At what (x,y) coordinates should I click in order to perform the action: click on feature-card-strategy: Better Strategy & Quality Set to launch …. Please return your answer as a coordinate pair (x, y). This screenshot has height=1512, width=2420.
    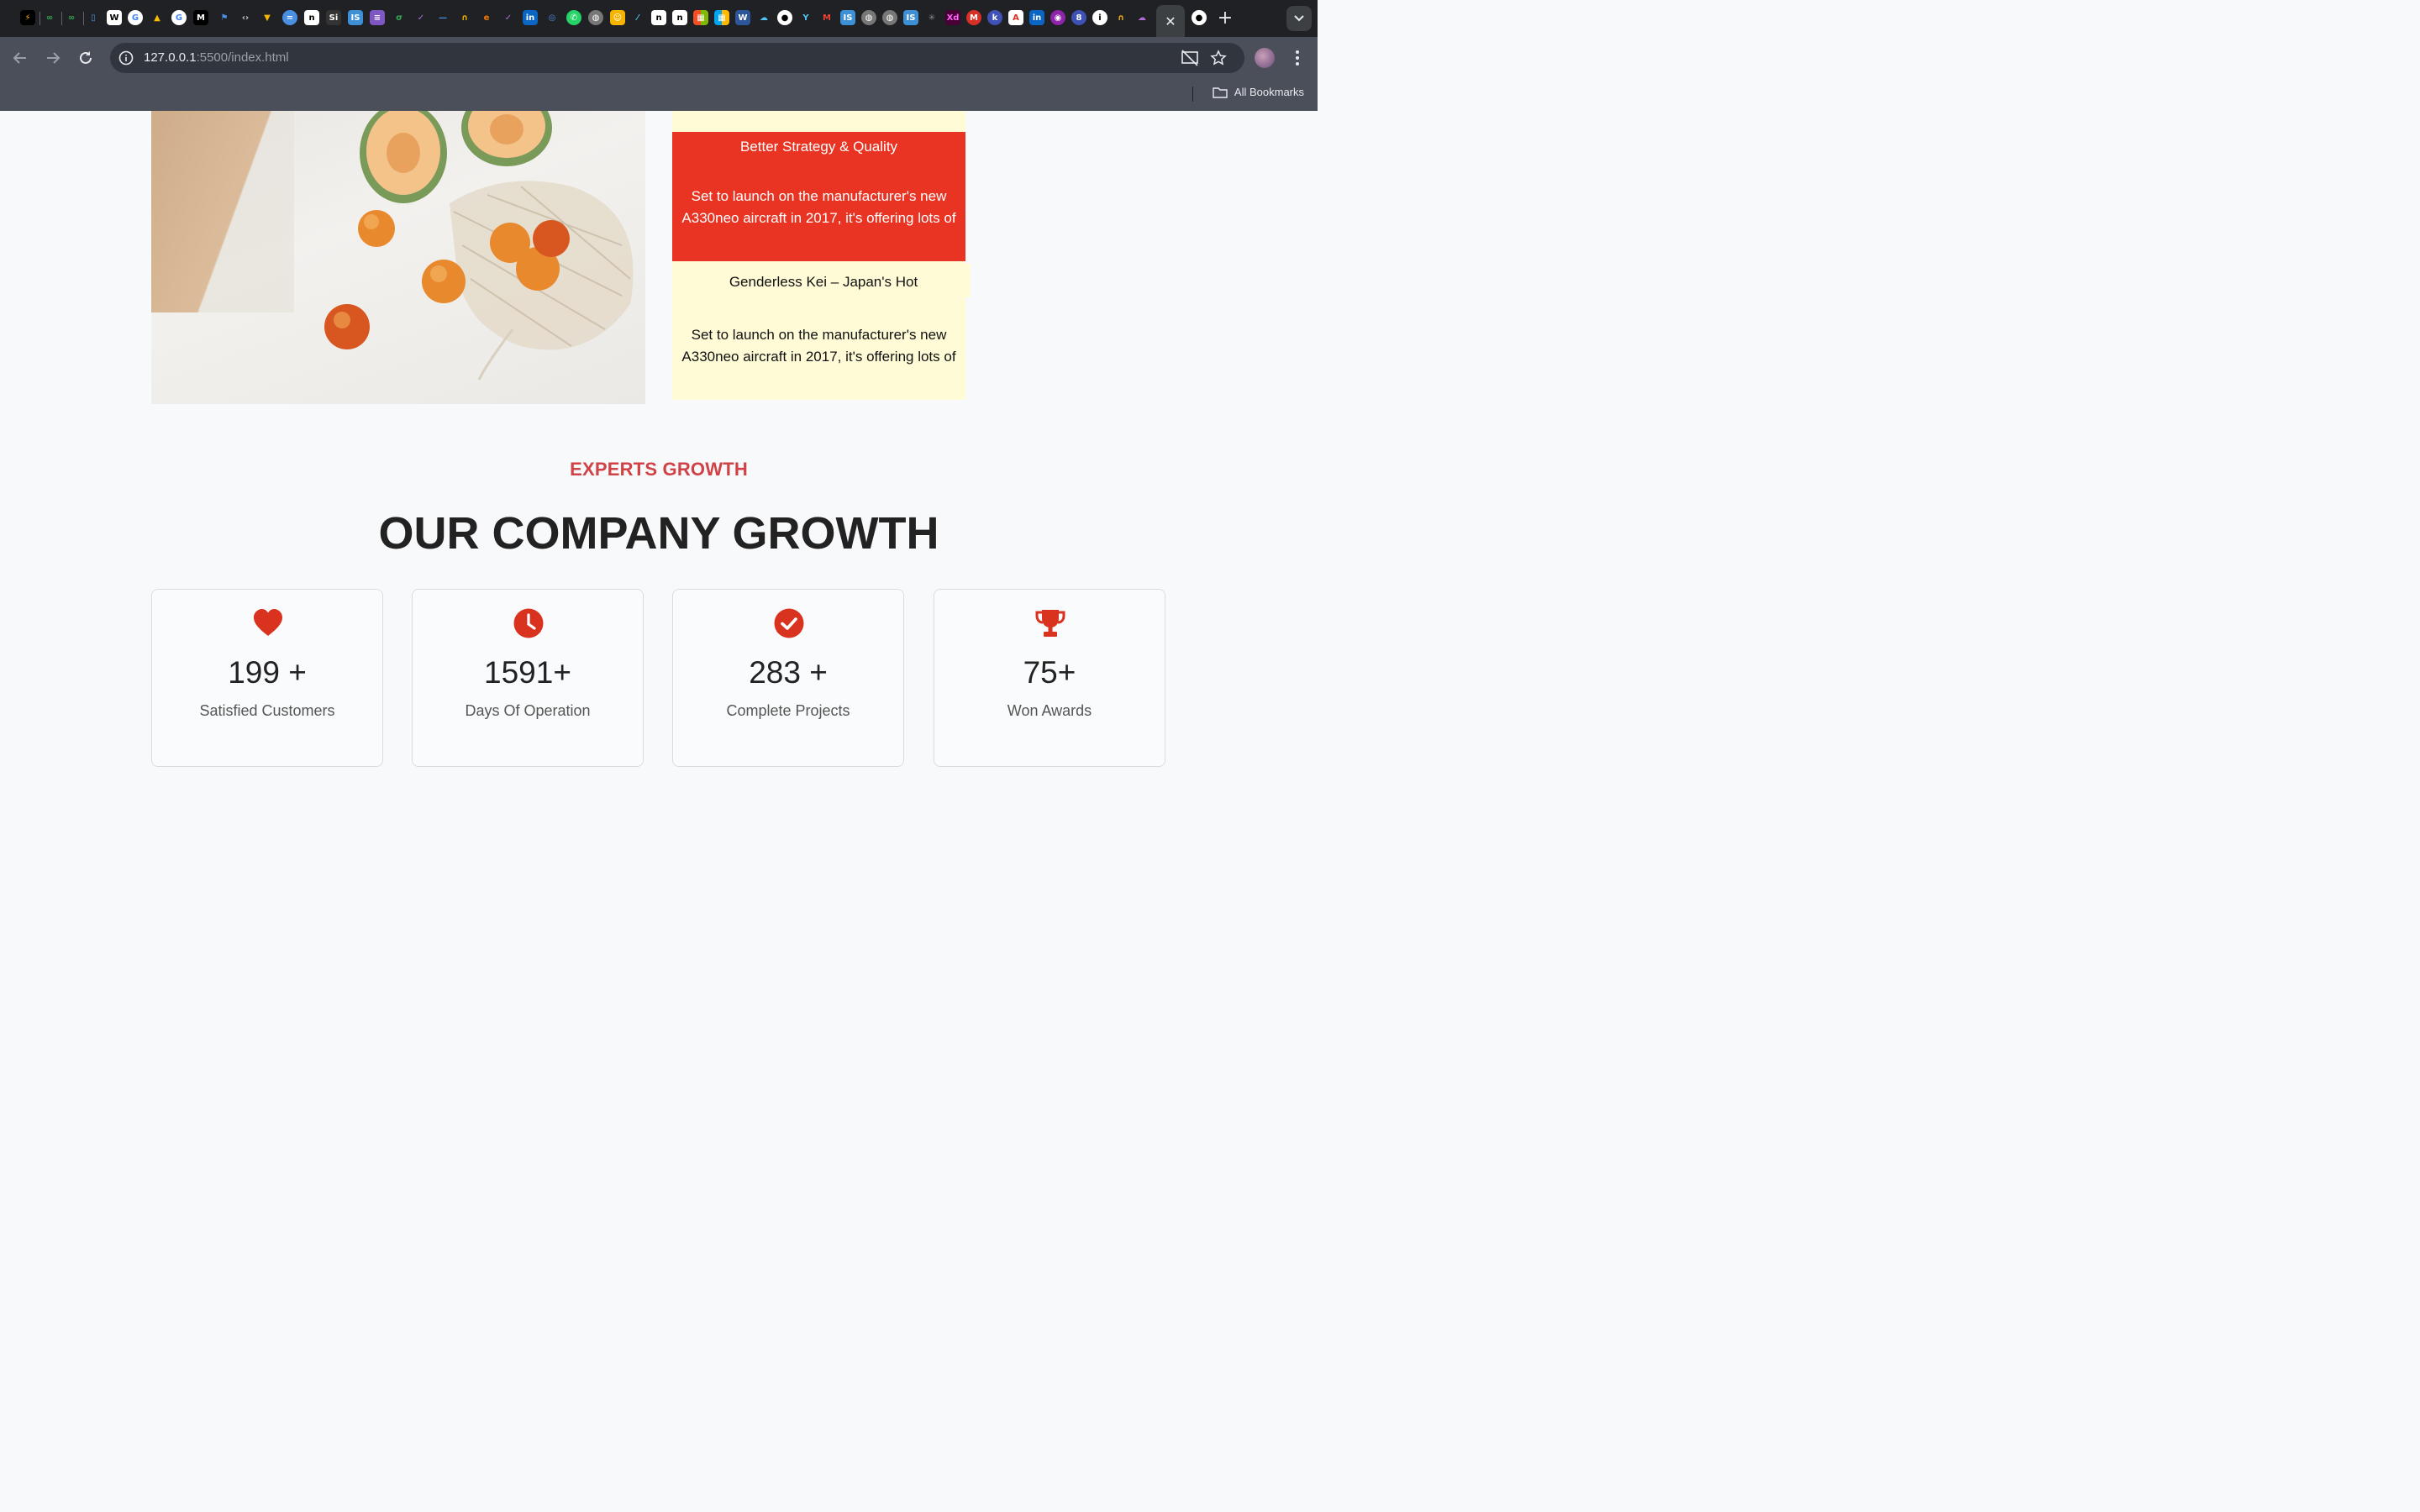
    Looking at the image, I should click on (818, 196).